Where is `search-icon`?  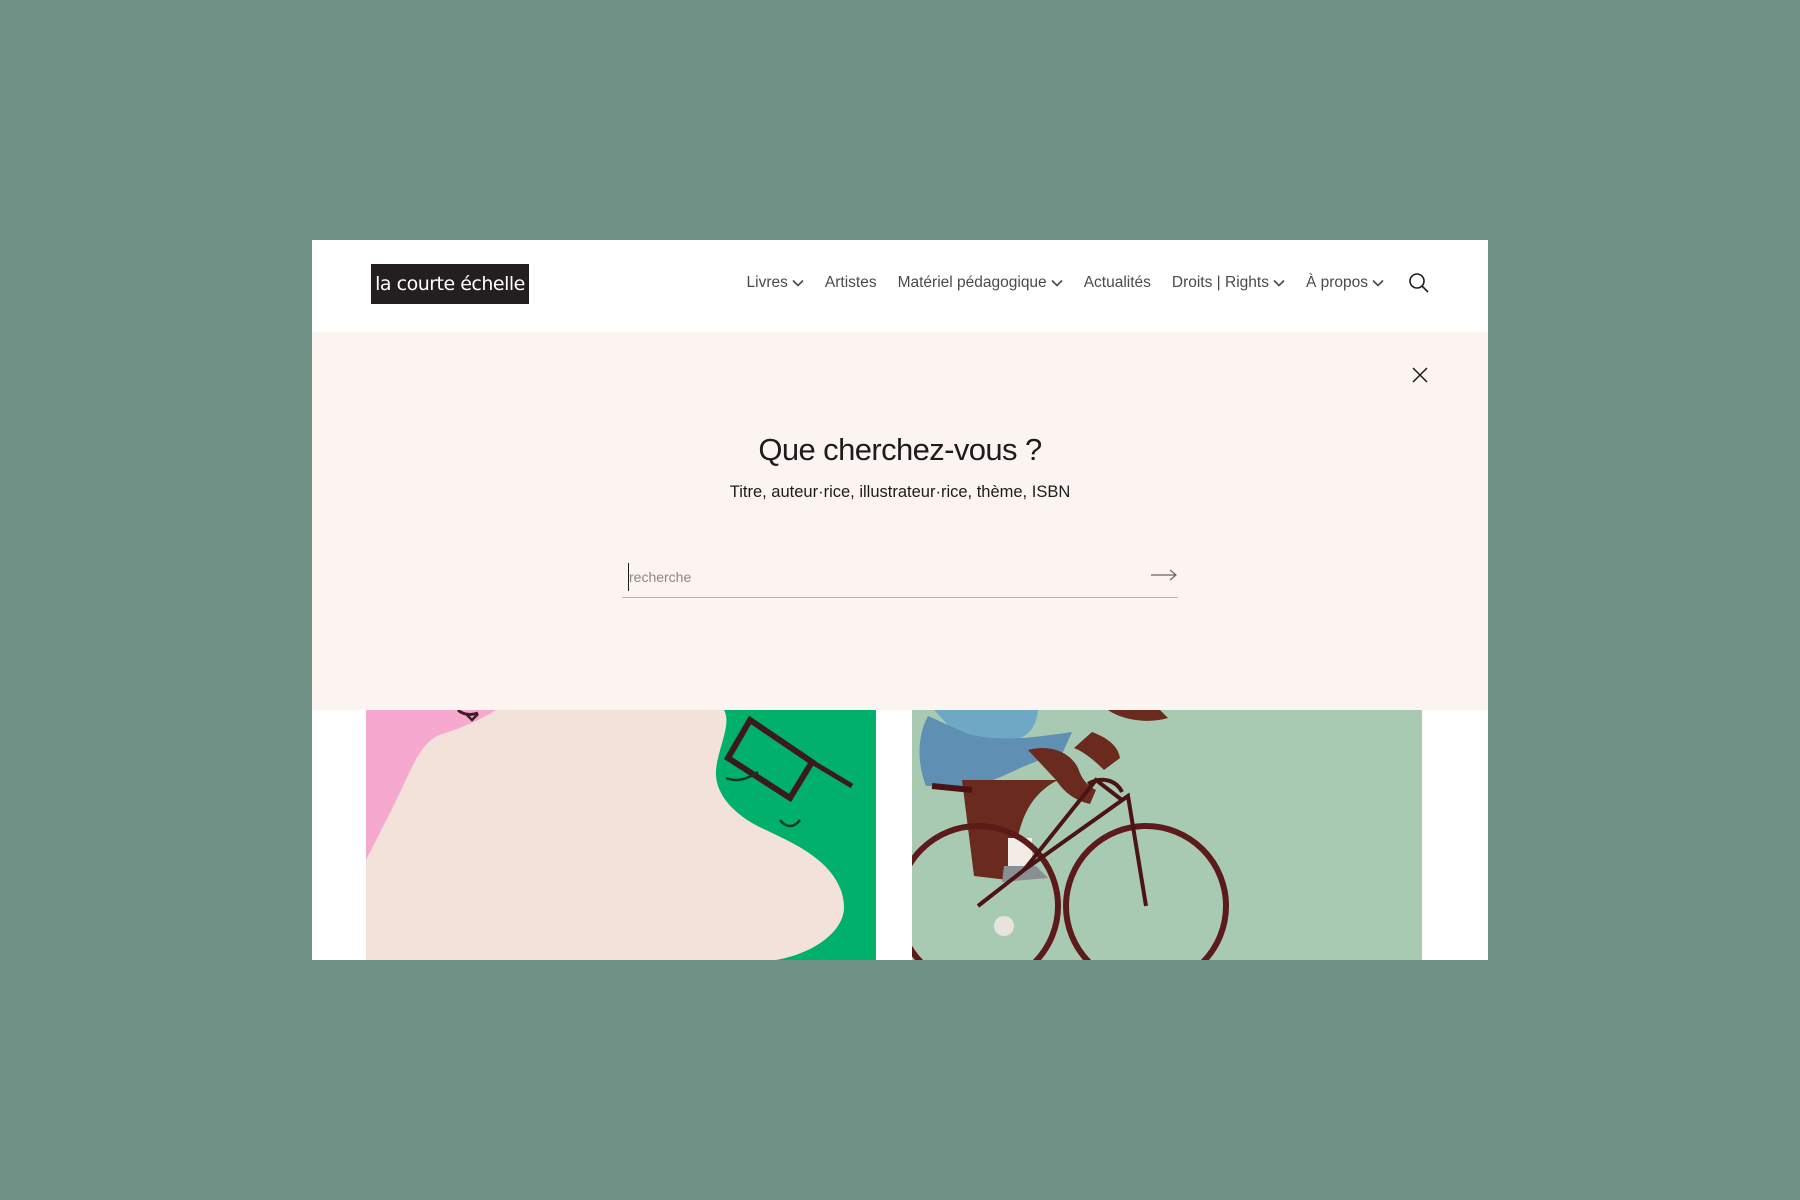
search-icon is located at coordinates (1419, 283).